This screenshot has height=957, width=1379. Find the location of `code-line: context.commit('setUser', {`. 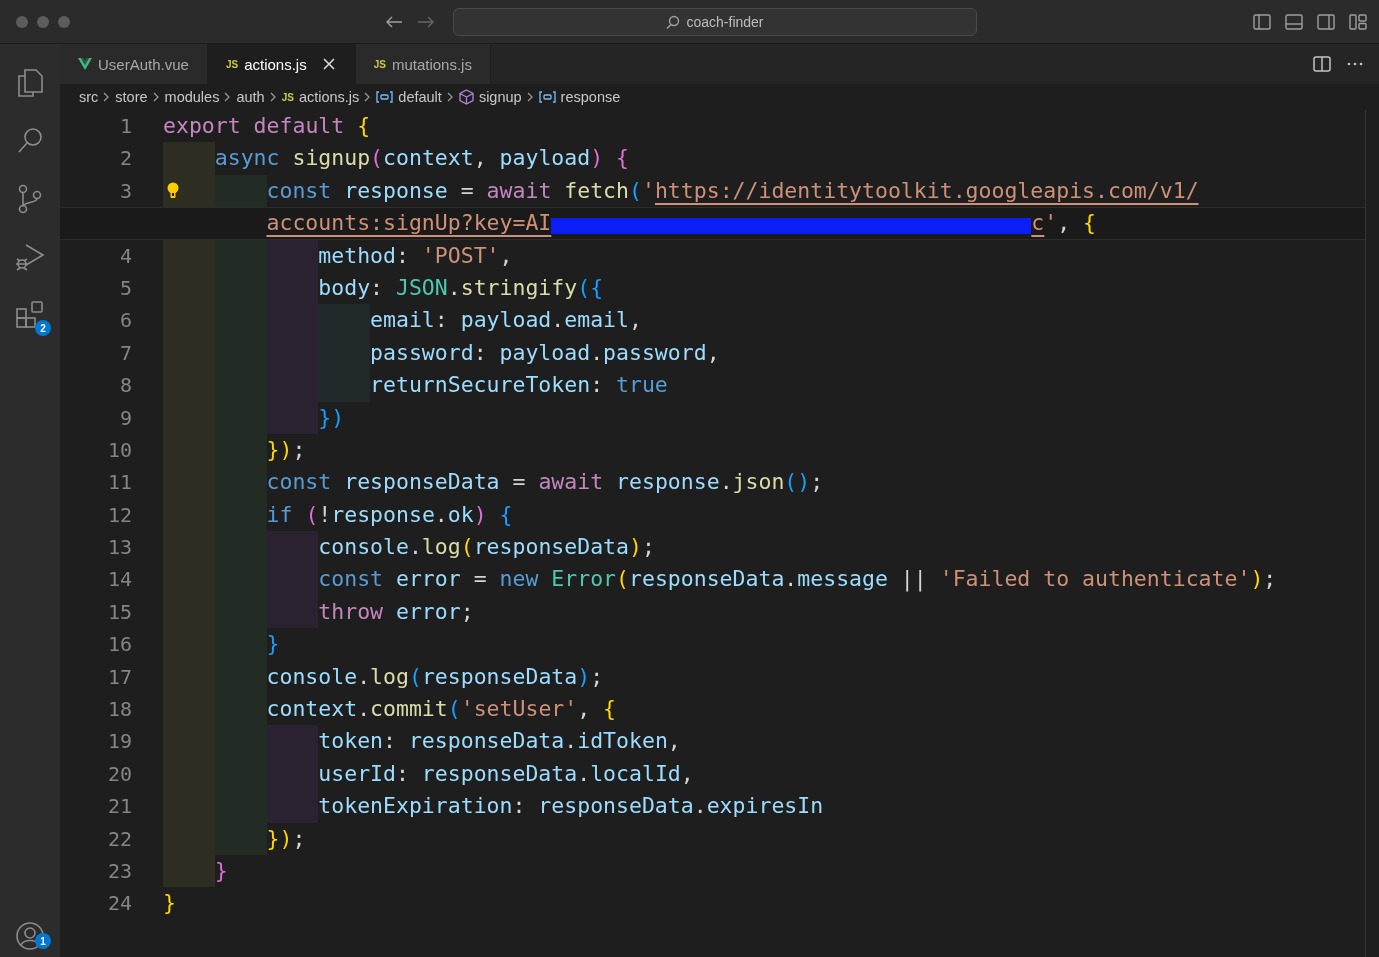

code-line: context.commit('setUser', { is located at coordinates (441, 709).